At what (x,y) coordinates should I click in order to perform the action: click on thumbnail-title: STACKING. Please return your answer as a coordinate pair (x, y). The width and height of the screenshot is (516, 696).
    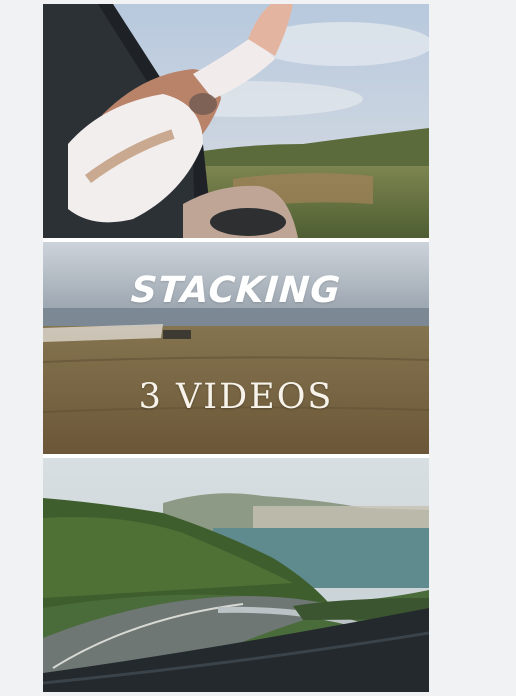
    Looking at the image, I should click on (236, 290).